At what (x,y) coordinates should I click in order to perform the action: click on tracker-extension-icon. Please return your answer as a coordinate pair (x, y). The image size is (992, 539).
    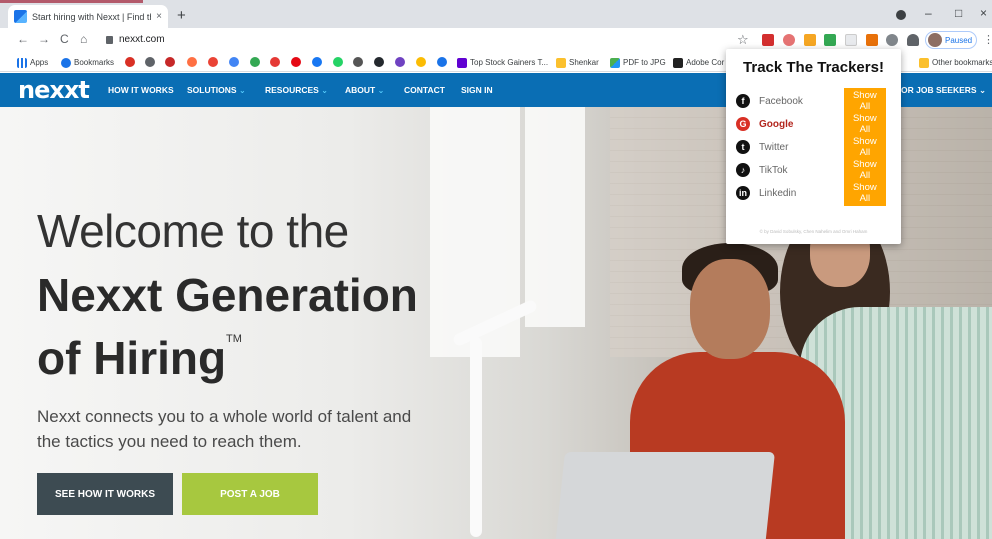
    Looking at the image, I should click on (872, 40).